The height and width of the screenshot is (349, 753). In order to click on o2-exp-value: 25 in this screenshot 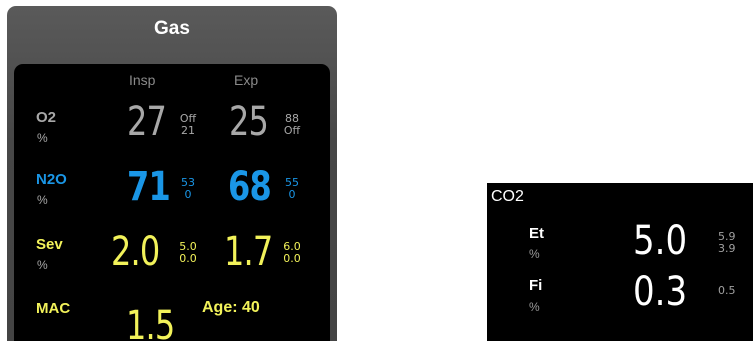, I will do `click(249, 122)`.